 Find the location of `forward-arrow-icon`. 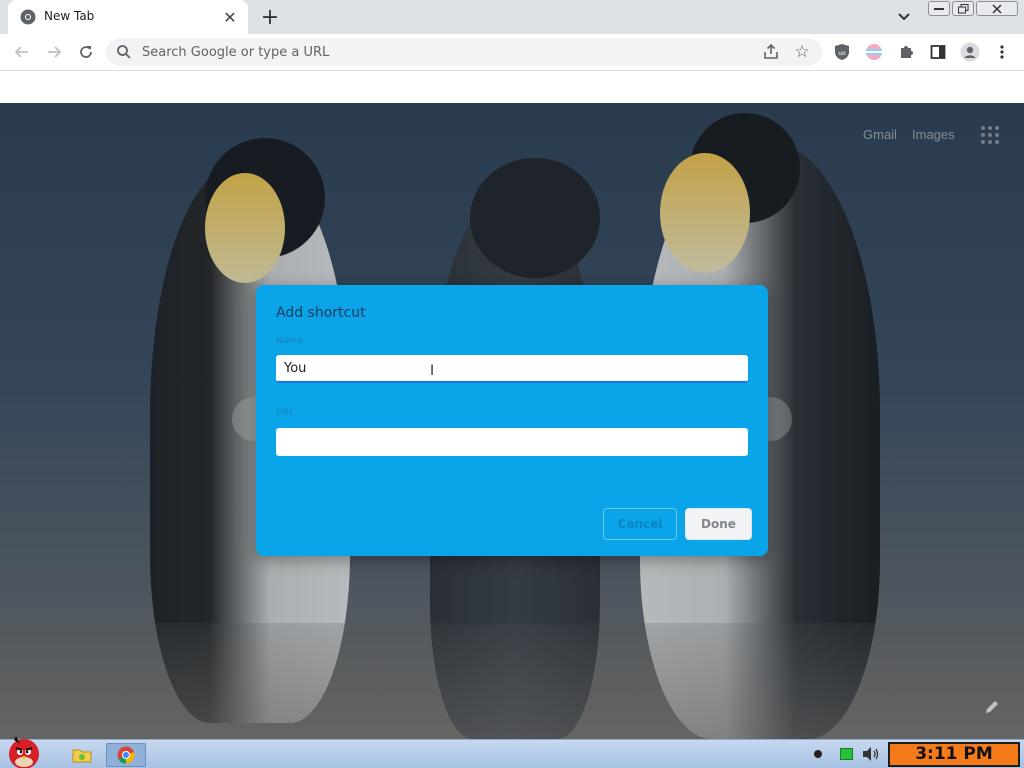

forward-arrow-icon is located at coordinates (55, 52).